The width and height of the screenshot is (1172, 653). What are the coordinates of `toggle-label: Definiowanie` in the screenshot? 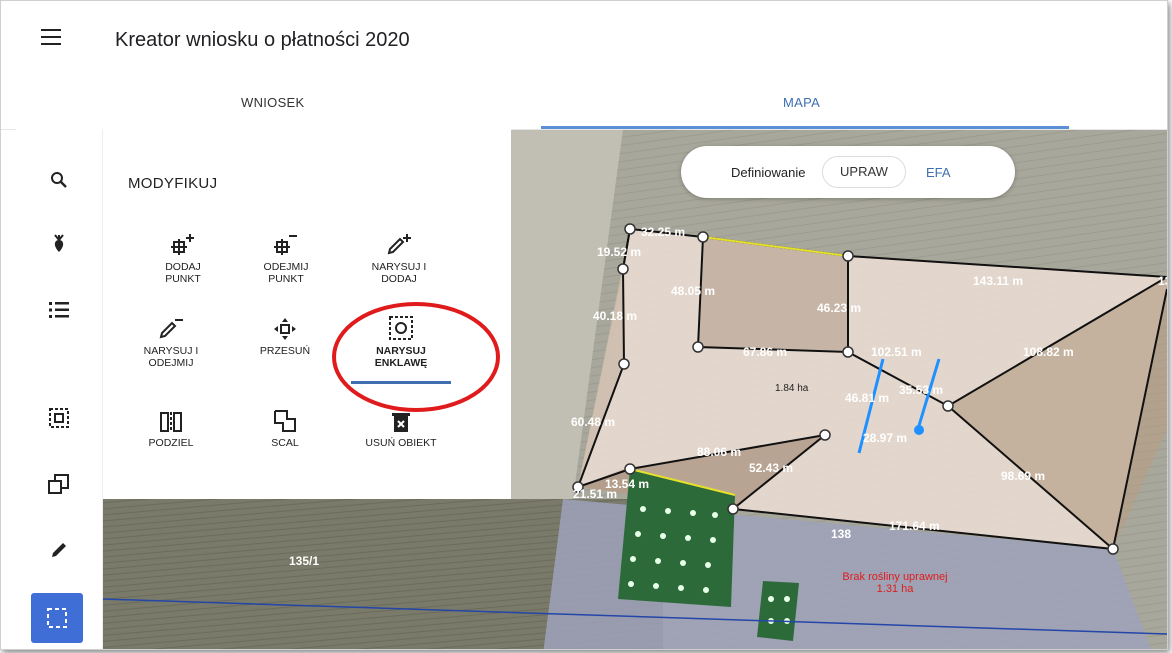 It's located at (768, 172).